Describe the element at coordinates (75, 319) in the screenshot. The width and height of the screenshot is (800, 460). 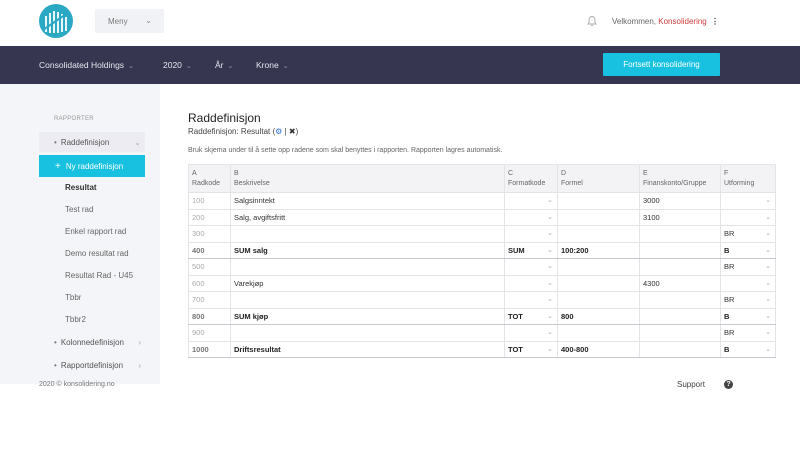
I see `sidebar-subitem-tbbr2: Tbbr2` at that location.